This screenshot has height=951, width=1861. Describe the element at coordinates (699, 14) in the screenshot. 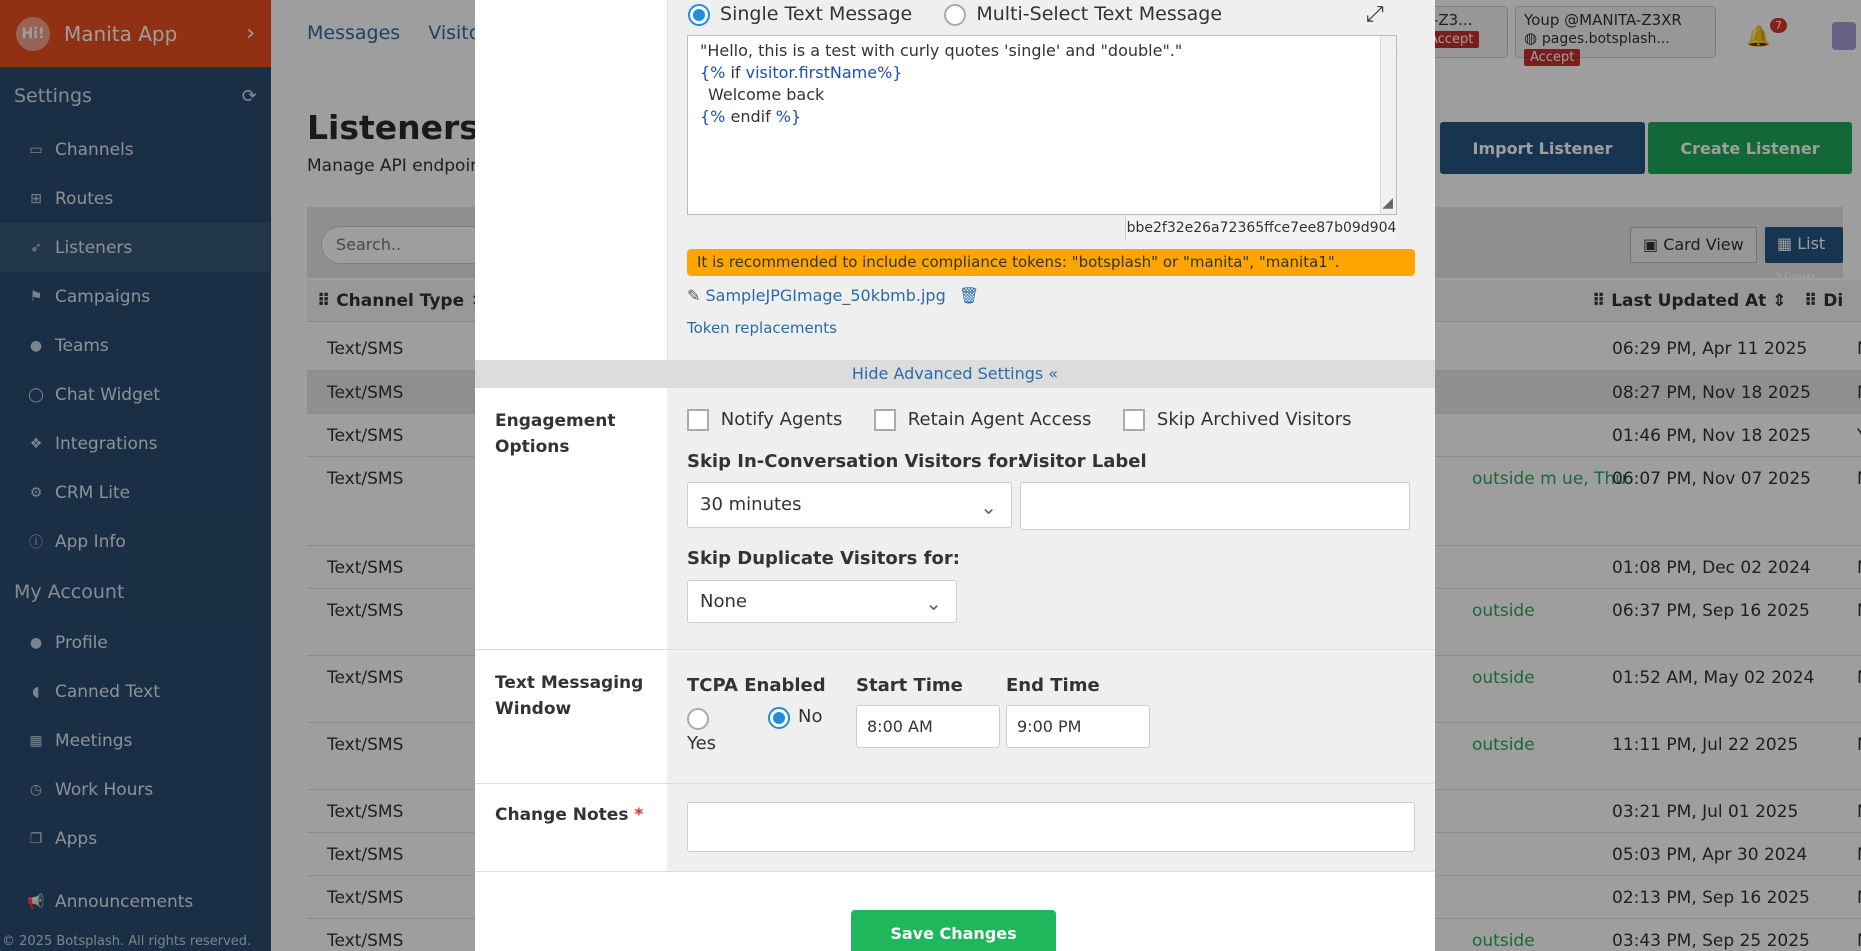

I see `single-text-radio` at that location.